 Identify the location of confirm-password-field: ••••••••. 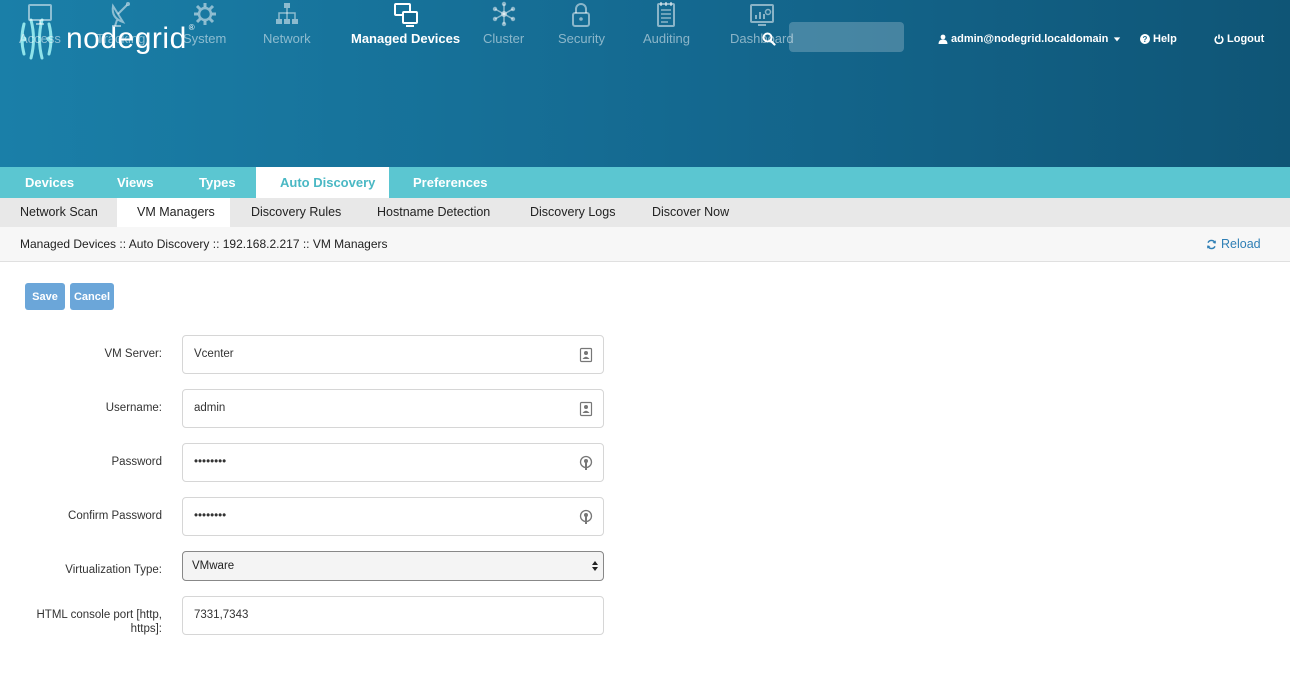
(393, 516).